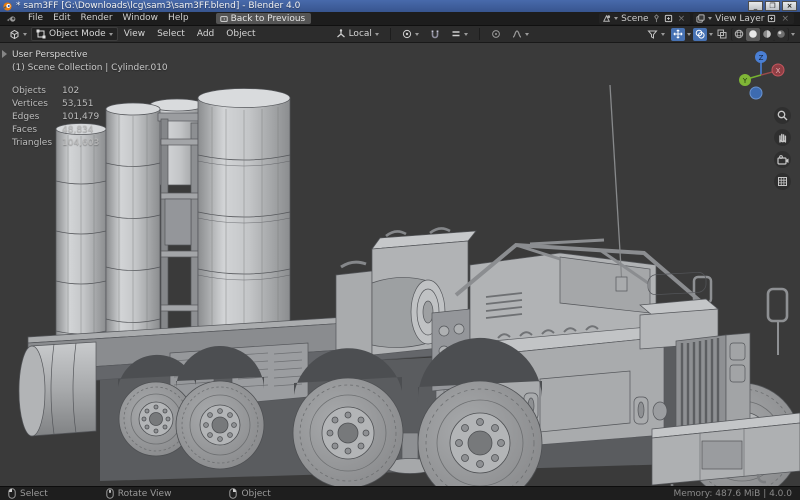 The image size is (800, 500). Describe the element at coordinates (110, 493) in the screenshot. I see `mouse-middle-icon` at that location.